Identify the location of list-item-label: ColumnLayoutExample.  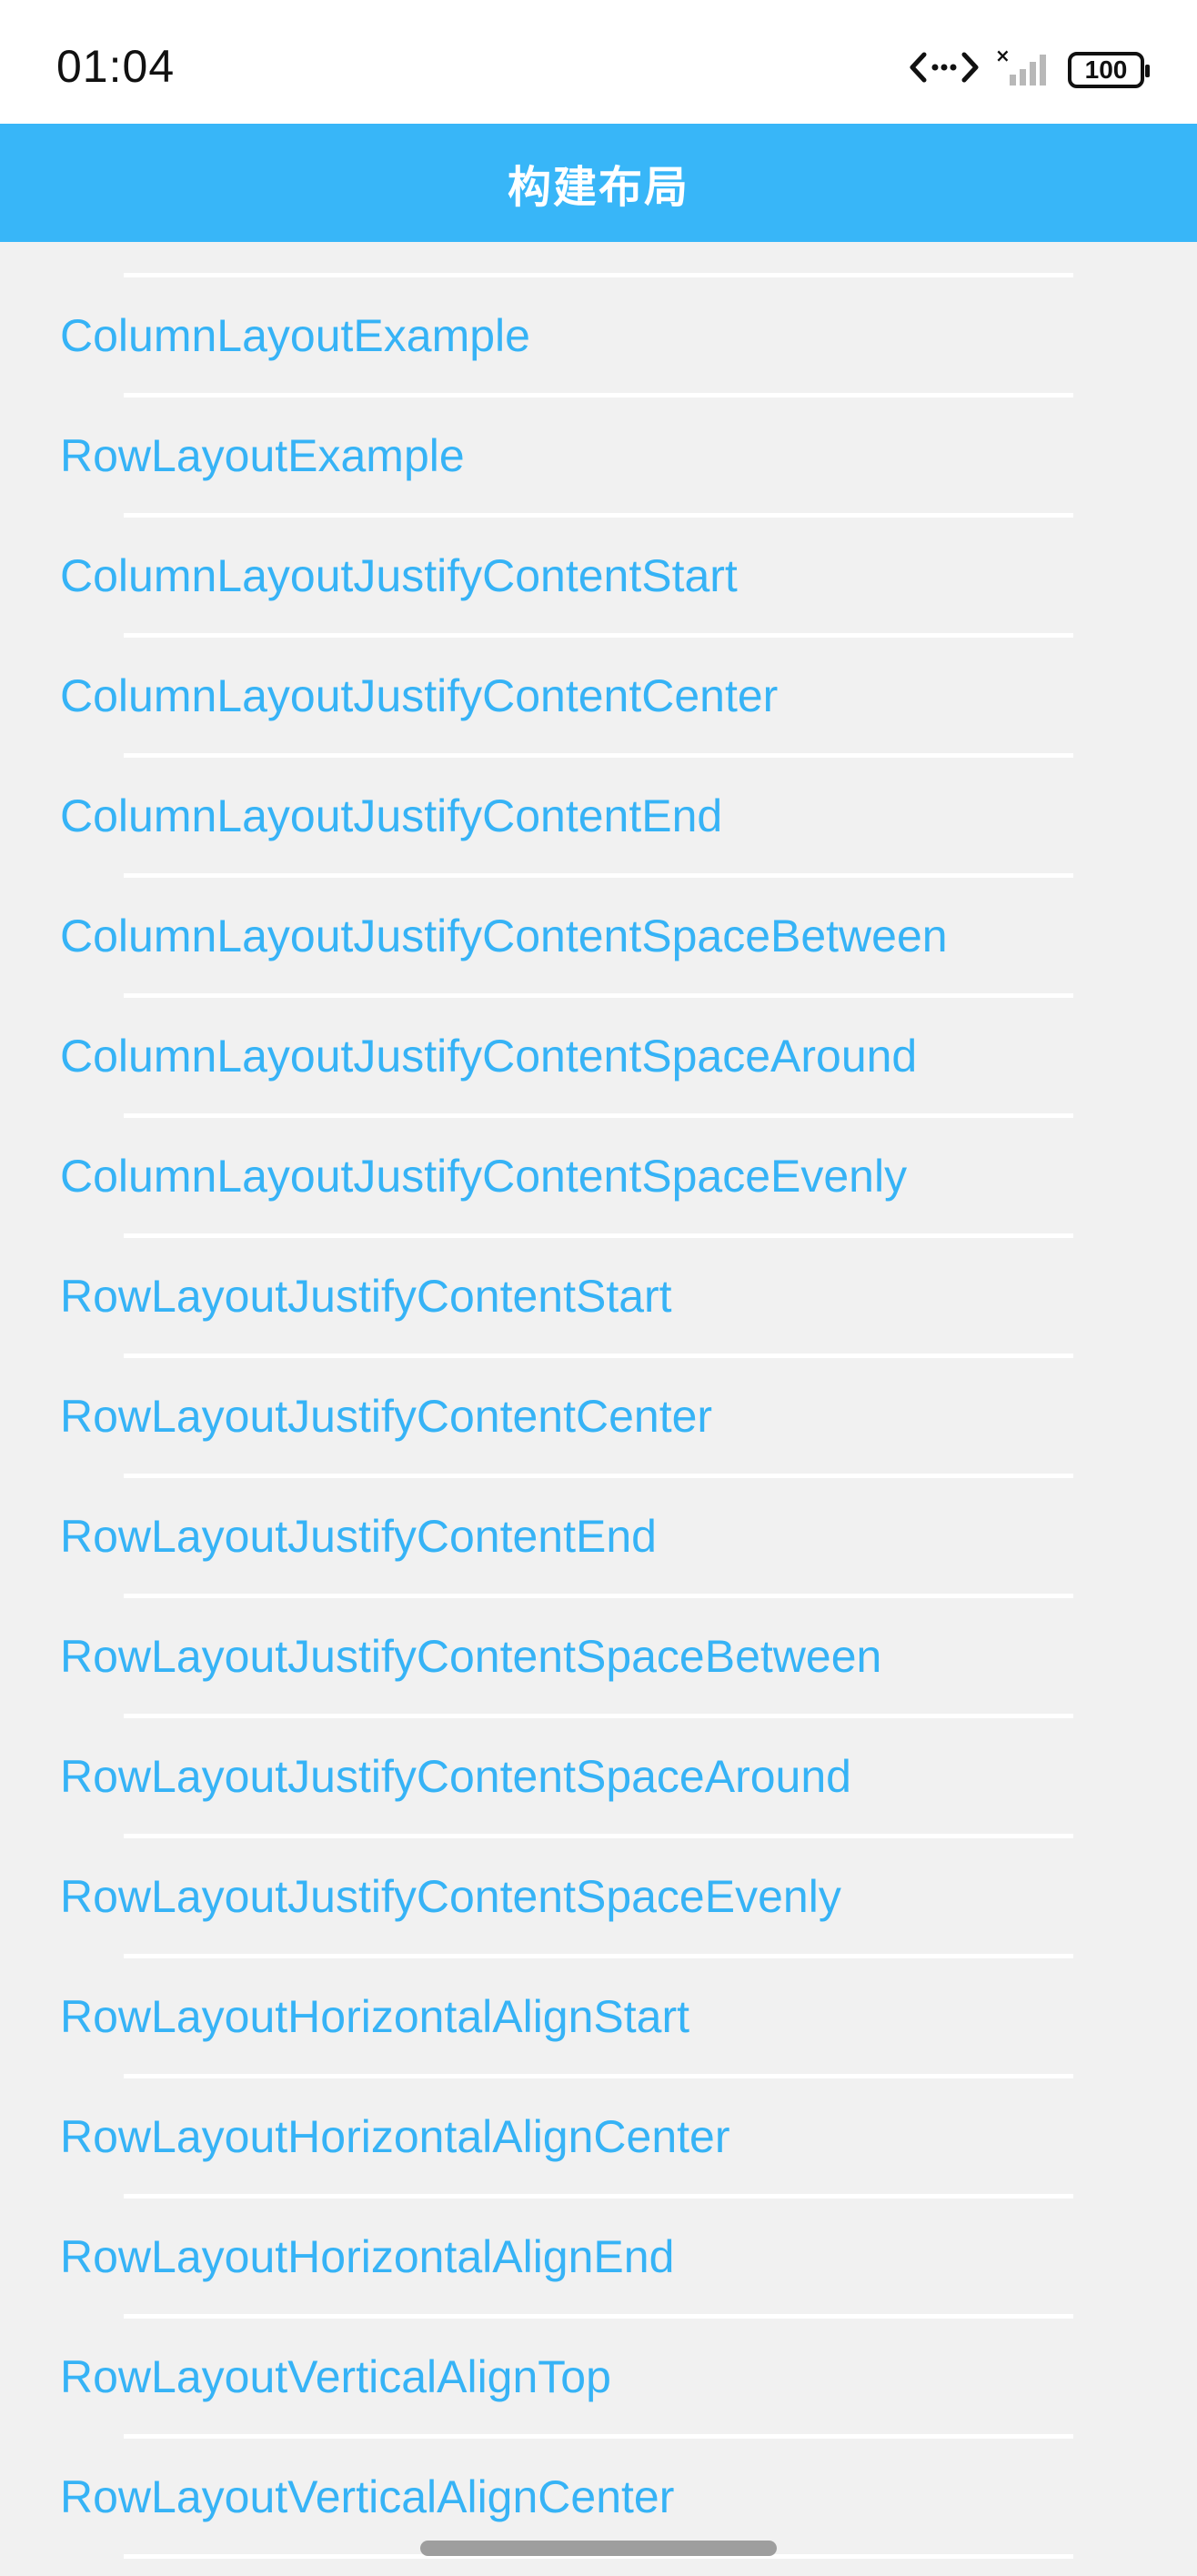
(295, 335).